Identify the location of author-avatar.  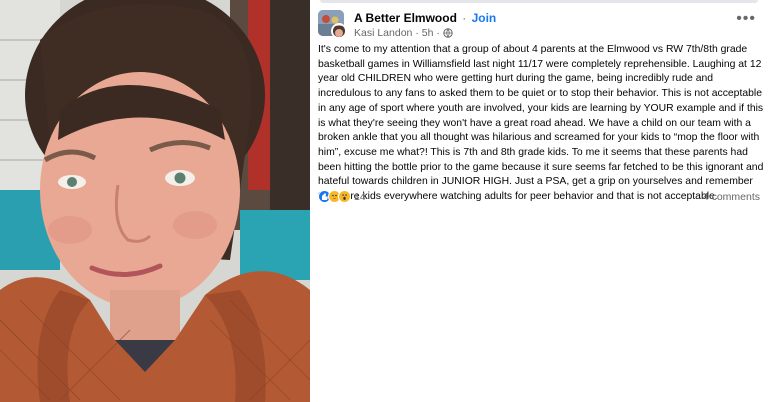
(339, 31).